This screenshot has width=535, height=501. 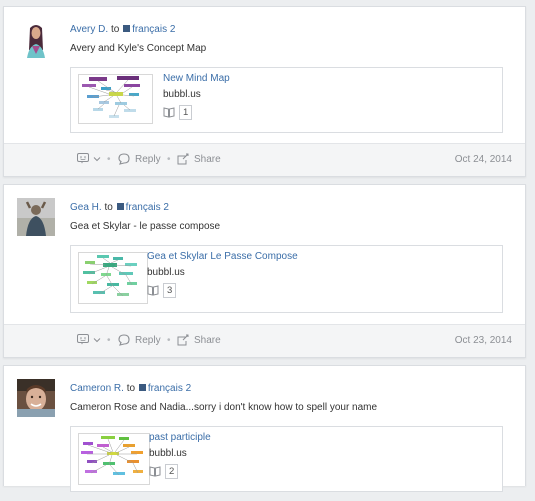 What do you see at coordinates (180, 471) in the screenshot?
I see `attachment-count-row: 2` at bounding box center [180, 471].